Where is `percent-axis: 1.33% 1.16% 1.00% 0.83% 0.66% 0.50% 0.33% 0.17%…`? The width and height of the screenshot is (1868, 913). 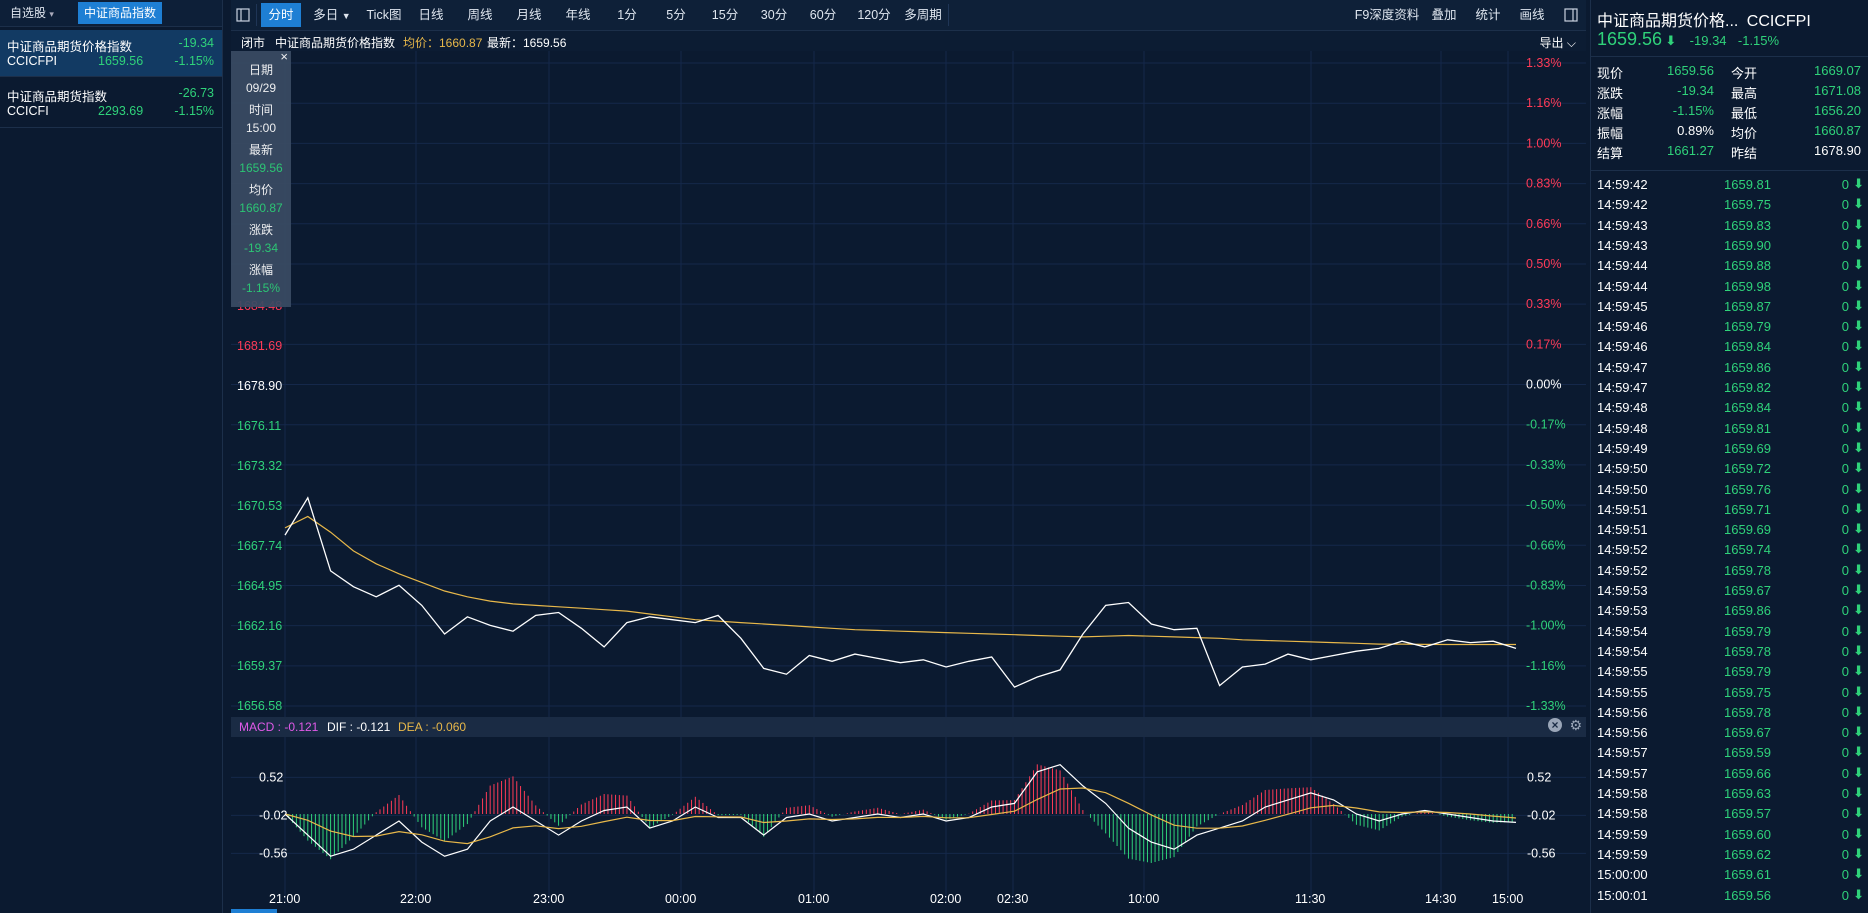
percent-axis: 1.33% 1.16% 1.00% 0.83% 0.66% 0.50% 0.33% 0.17%… is located at coordinates (1546, 384).